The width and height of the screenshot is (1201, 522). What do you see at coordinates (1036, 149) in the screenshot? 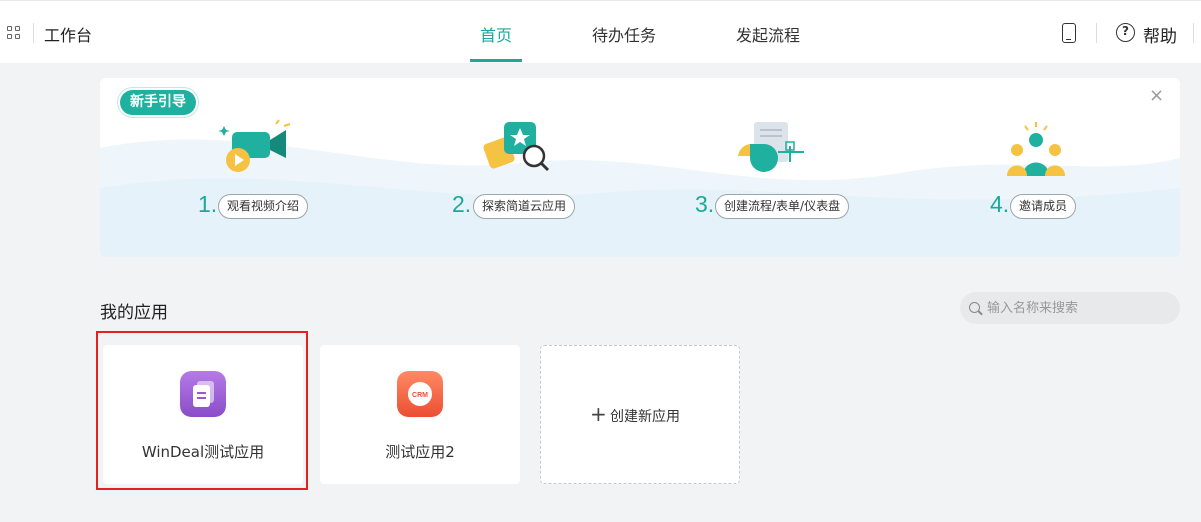
I see `invite-members-icon` at bounding box center [1036, 149].